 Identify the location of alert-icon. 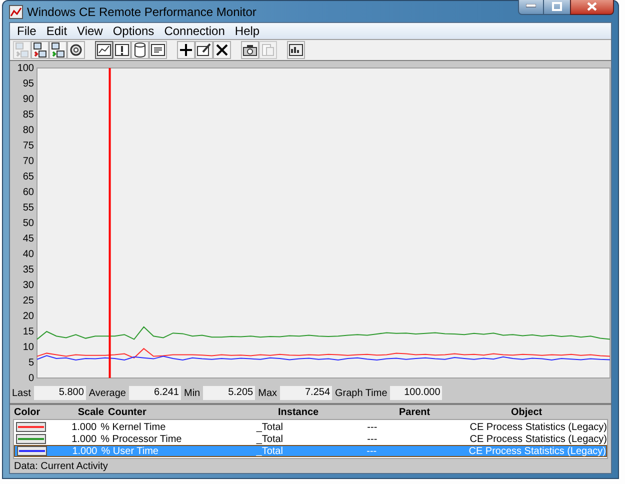
(122, 50).